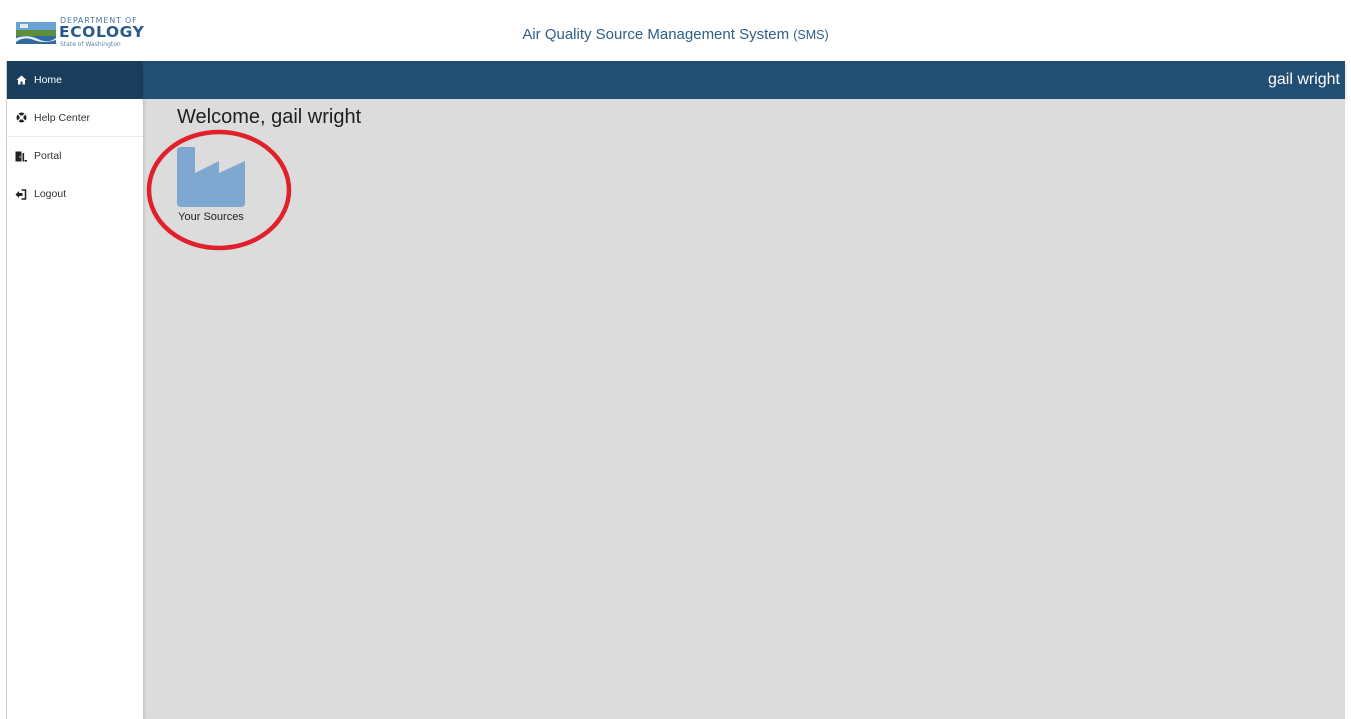 Image resolution: width=1351 pixels, height=719 pixels. I want to click on sidebar-item-label: Portal, so click(48, 156).